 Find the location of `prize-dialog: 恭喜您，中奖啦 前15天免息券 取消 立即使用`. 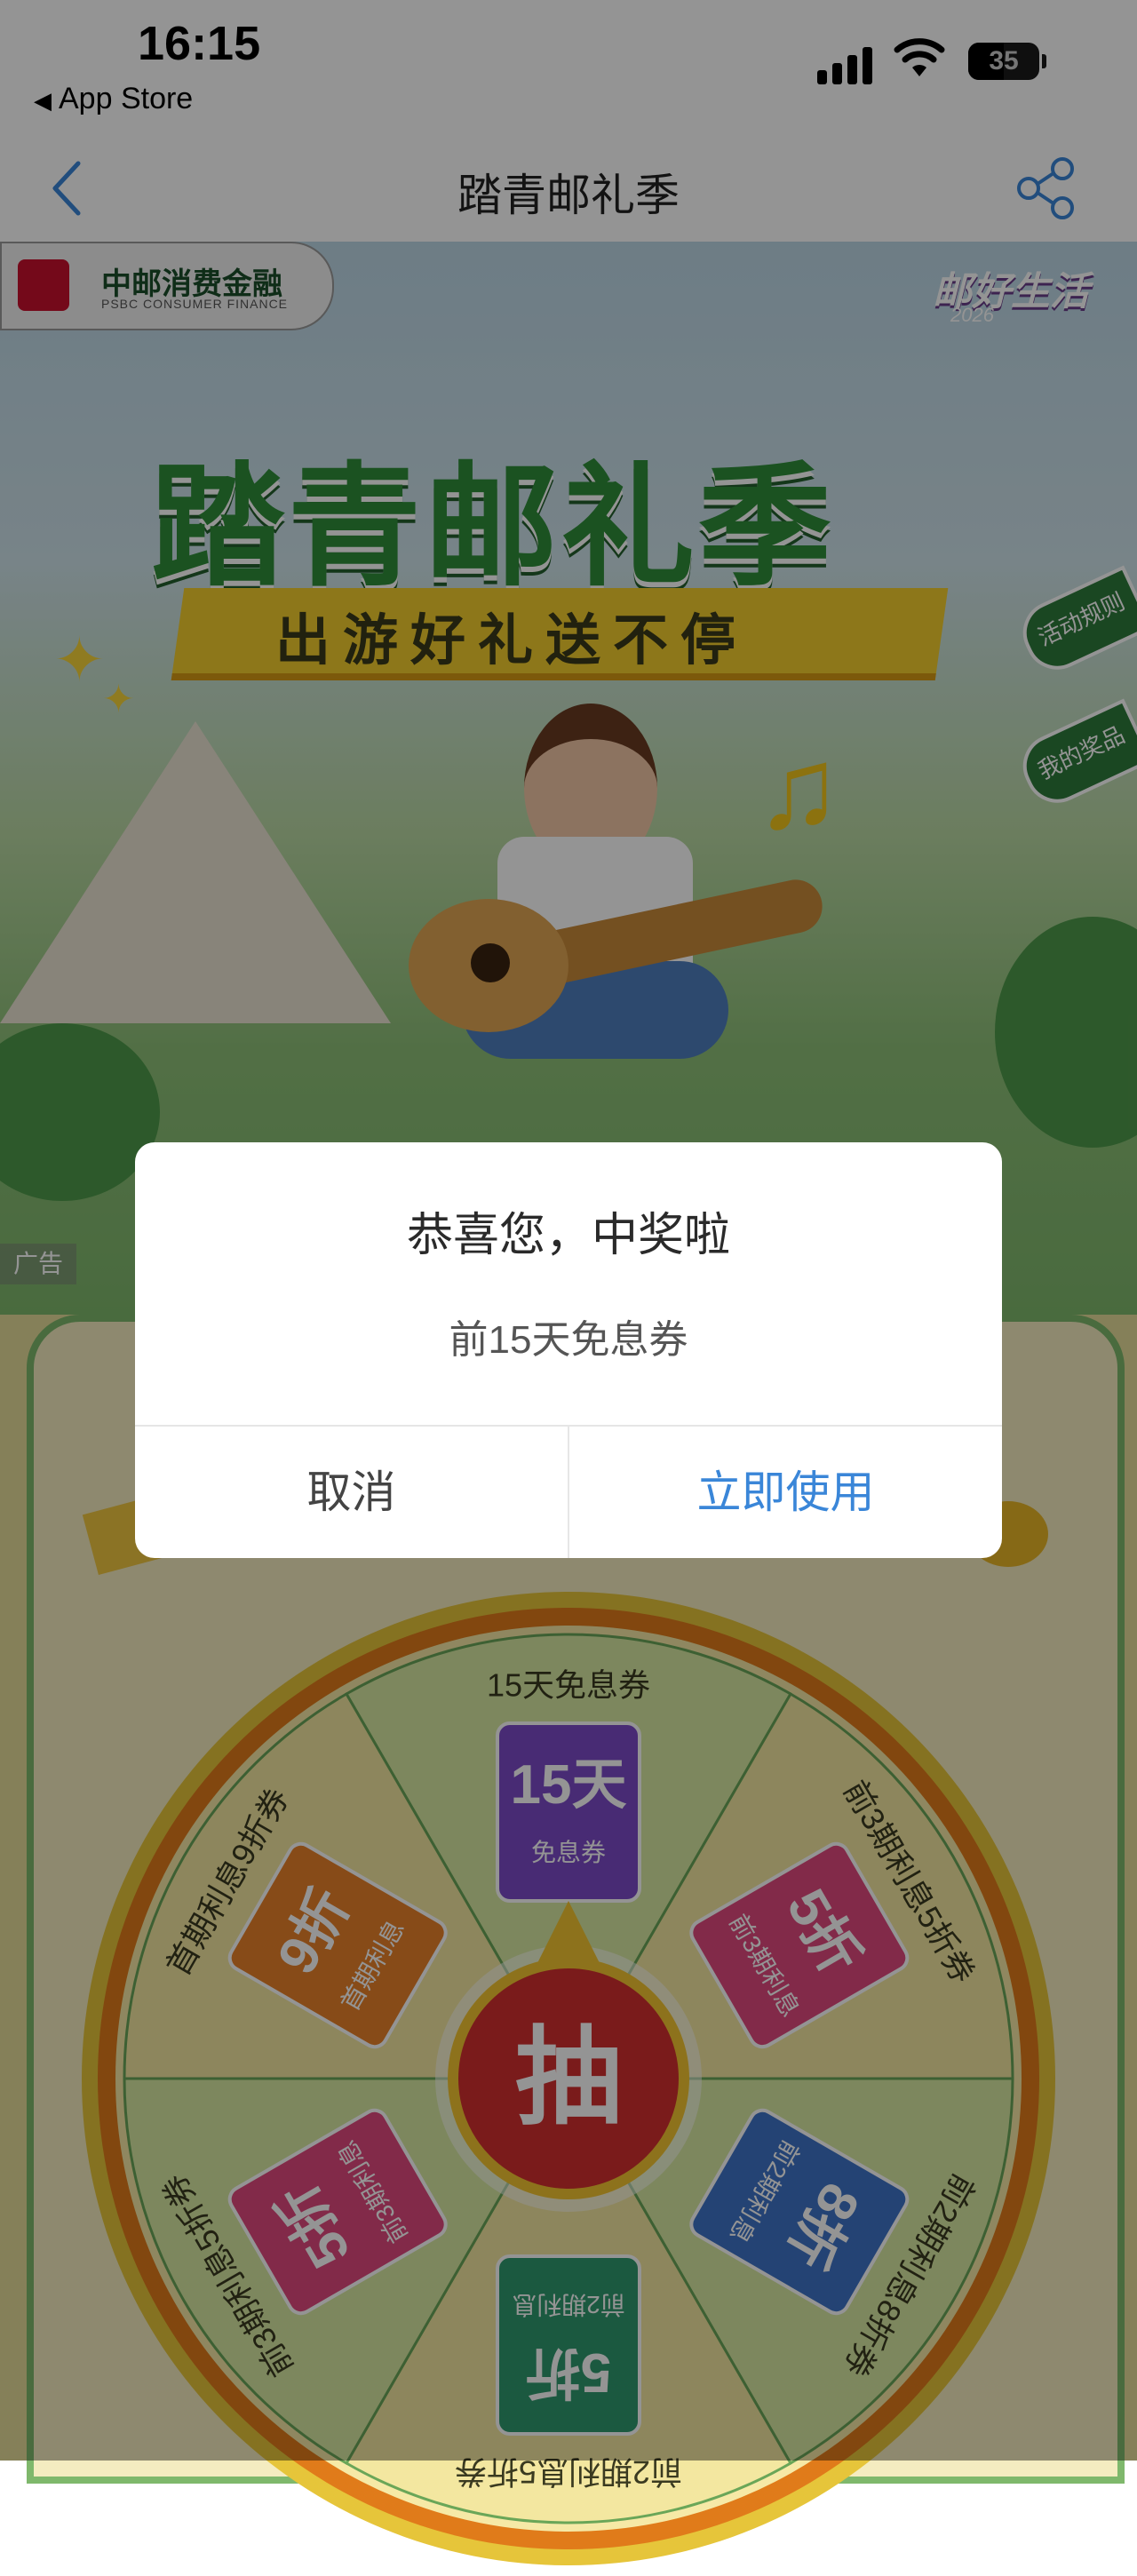

prize-dialog: 恭喜您，中奖啦 前15天免息券 取消 立即使用 is located at coordinates (569, 1350).